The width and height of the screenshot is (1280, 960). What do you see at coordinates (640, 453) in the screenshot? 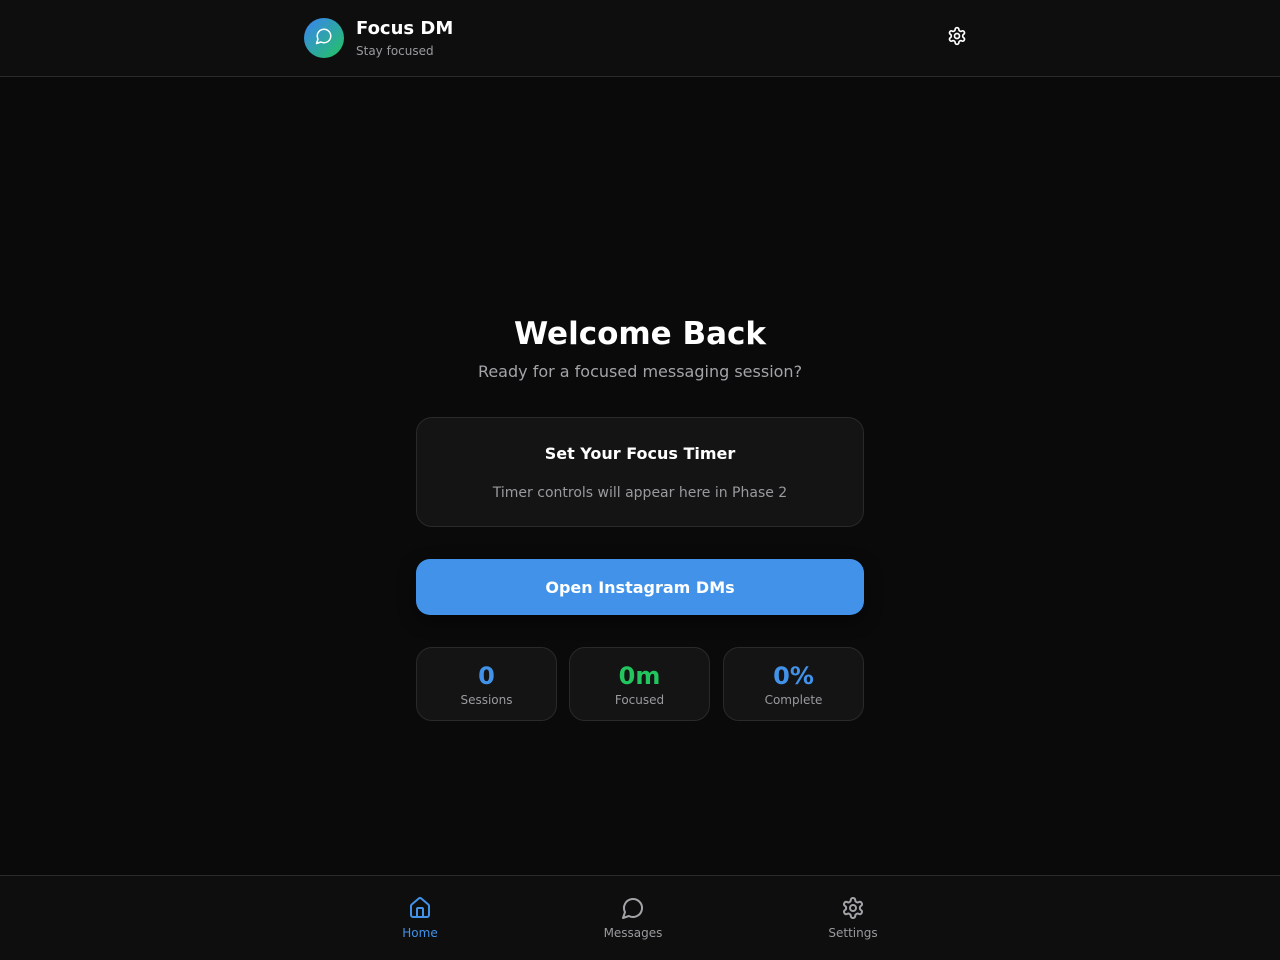
I see `timer-card-title: Set Your Focus Timer` at bounding box center [640, 453].